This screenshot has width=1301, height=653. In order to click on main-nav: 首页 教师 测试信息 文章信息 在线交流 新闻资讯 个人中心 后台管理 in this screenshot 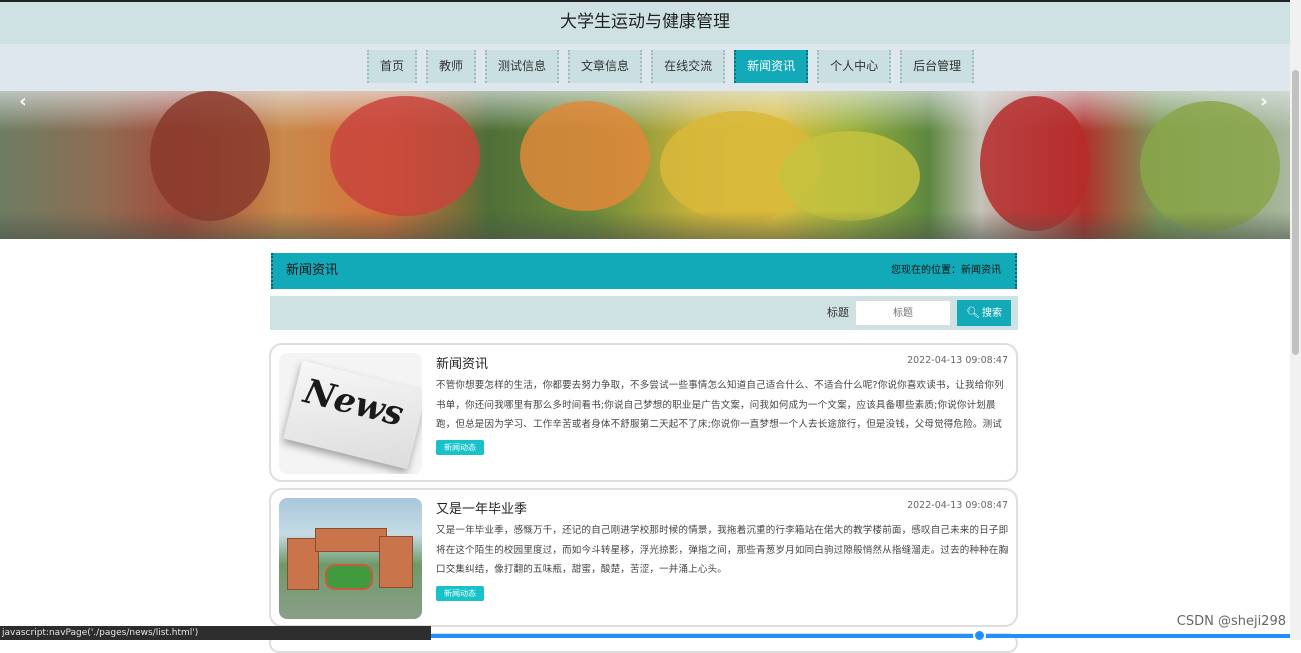, I will do `click(645, 67)`.